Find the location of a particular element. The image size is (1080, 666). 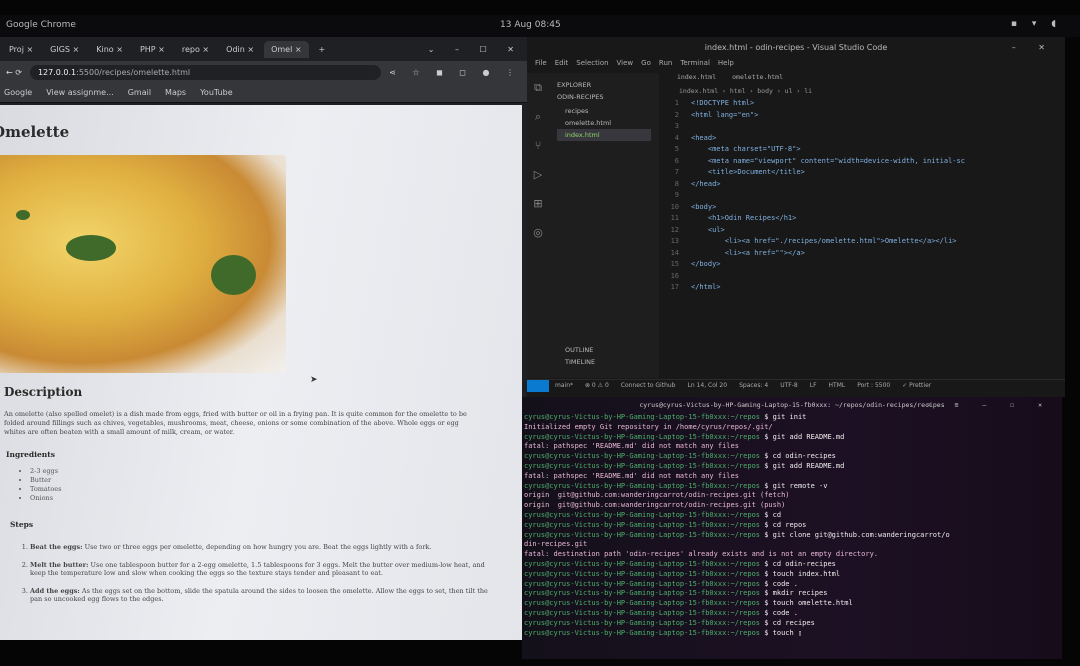

activity-icon: ⧉ is located at coordinates (538, 87).